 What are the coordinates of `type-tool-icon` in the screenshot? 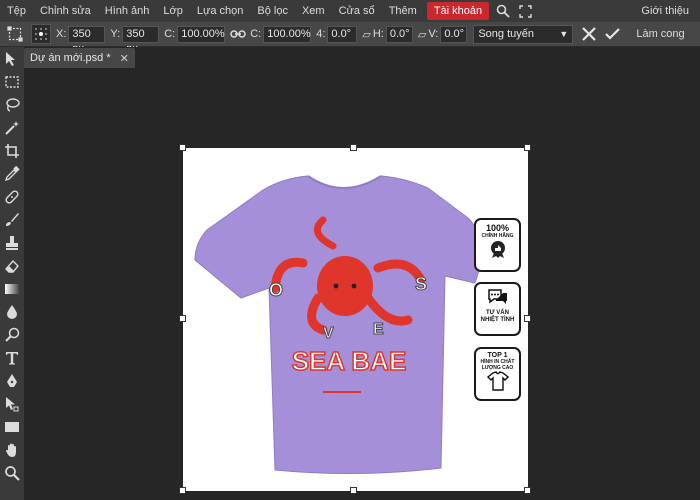 It's located at (12, 358).